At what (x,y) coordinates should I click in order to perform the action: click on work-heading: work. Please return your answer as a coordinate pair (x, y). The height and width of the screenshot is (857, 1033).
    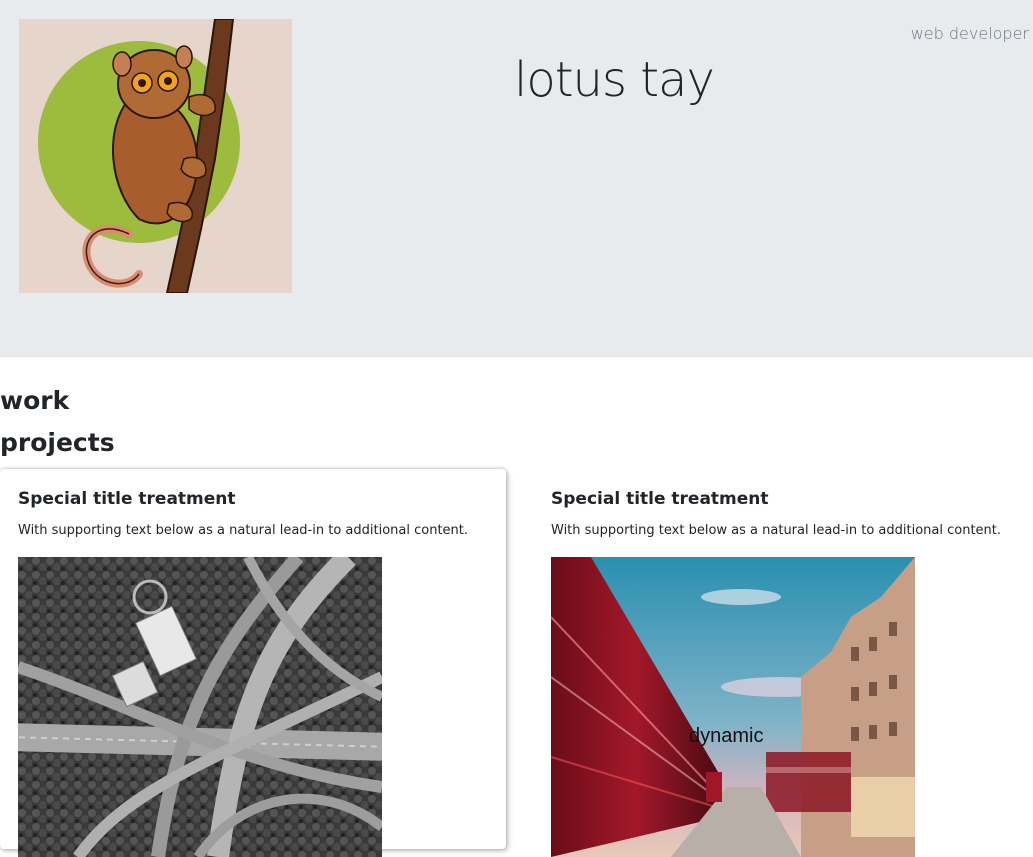
    Looking at the image, I should click on (35, 400).